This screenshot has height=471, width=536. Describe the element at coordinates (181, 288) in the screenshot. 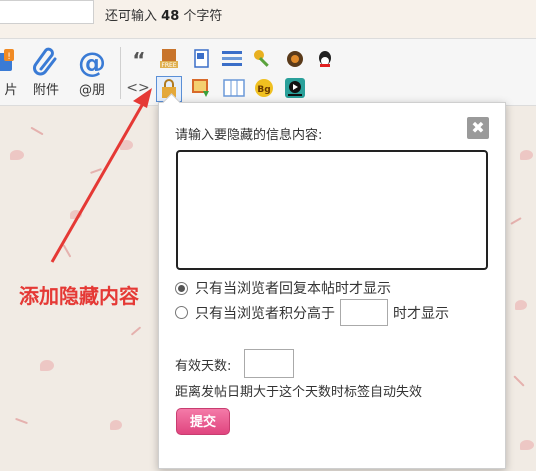

I see `option-reply-radio` at that location.